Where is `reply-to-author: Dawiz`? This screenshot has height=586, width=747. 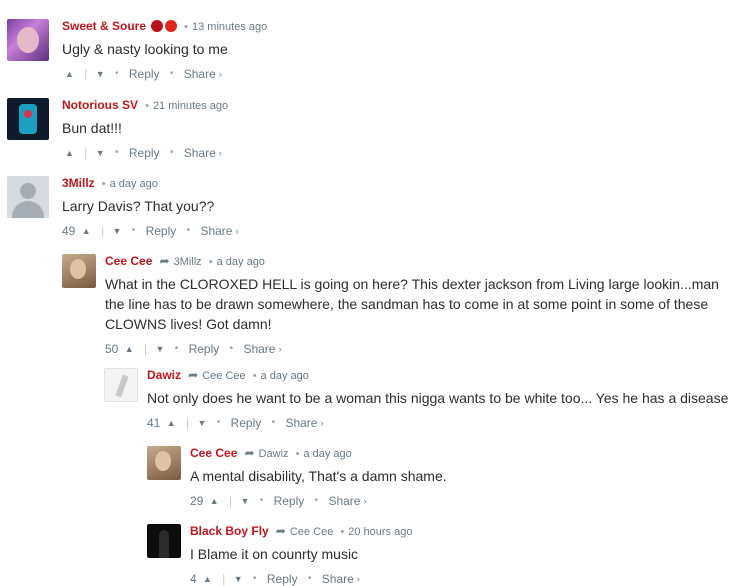
reply-to-author: Dawiz is located at coordinates (274, 454).